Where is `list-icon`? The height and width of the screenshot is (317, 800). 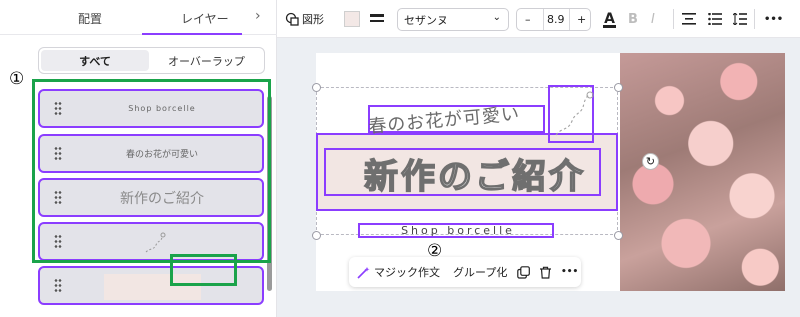
list-icon is located at coordinates (715, 19).